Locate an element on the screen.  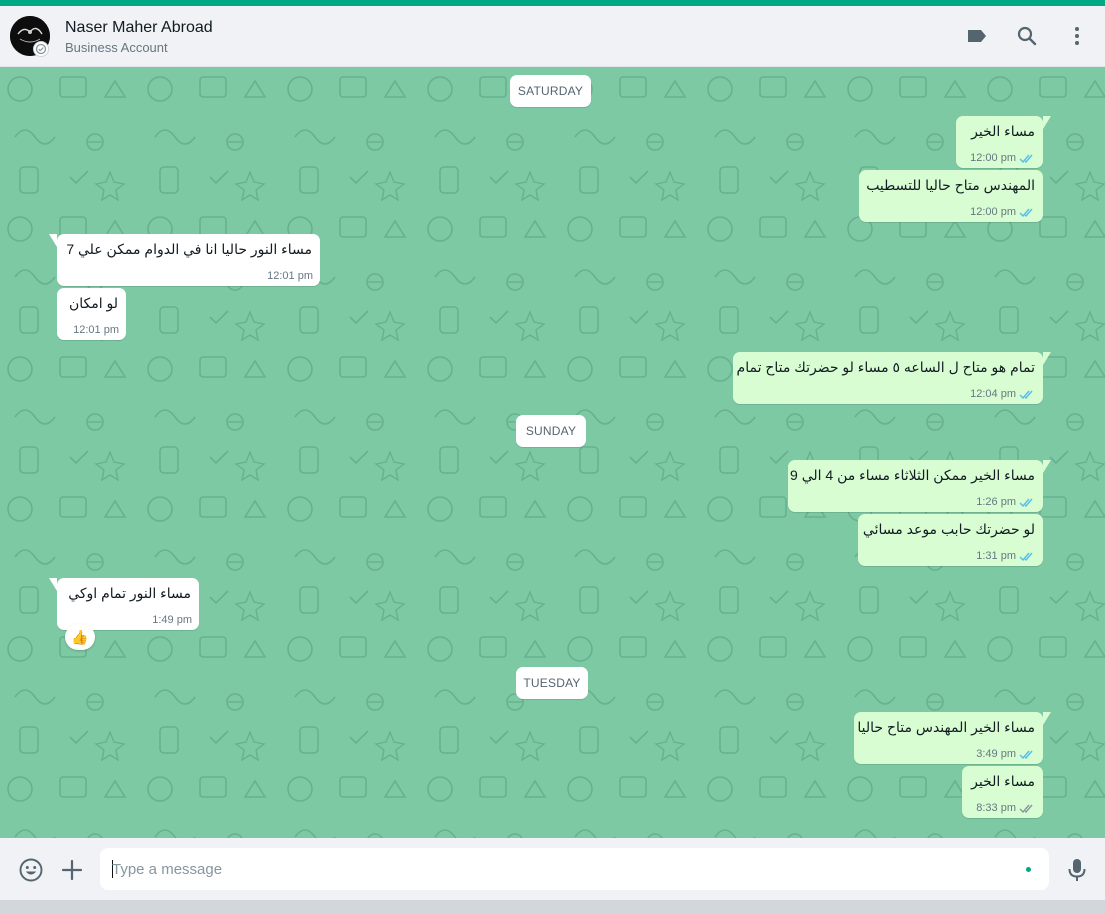
menu-icon is located at coordinates (1077, 36).